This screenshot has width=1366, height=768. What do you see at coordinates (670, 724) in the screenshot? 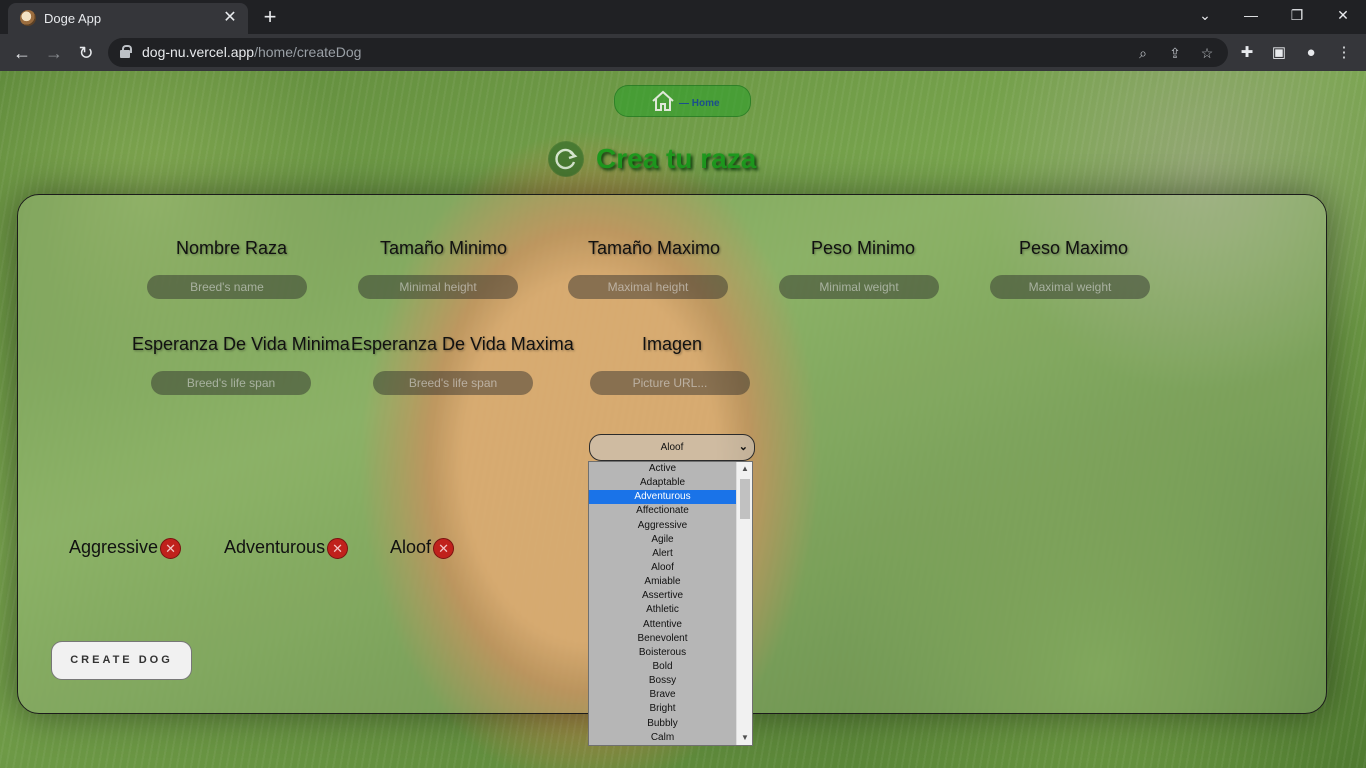
I see `dropdown-option: Bubbly` at bounding box center [670, 724].